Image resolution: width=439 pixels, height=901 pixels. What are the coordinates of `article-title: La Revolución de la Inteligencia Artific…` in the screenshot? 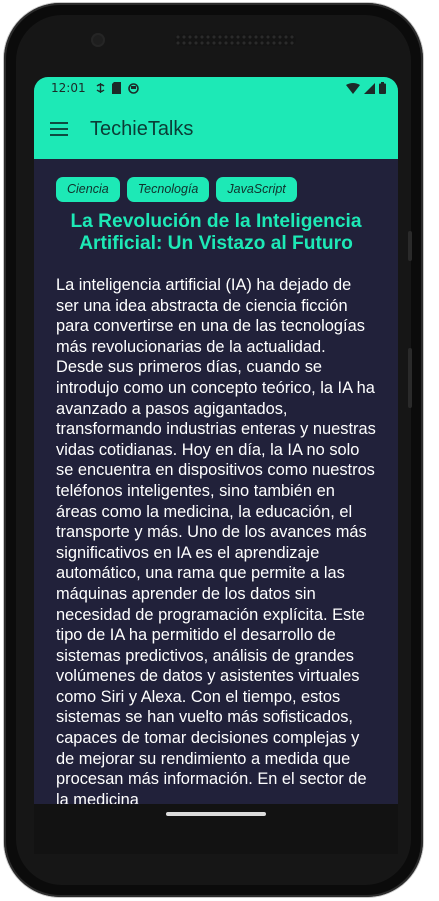 It's located at (216, 232).